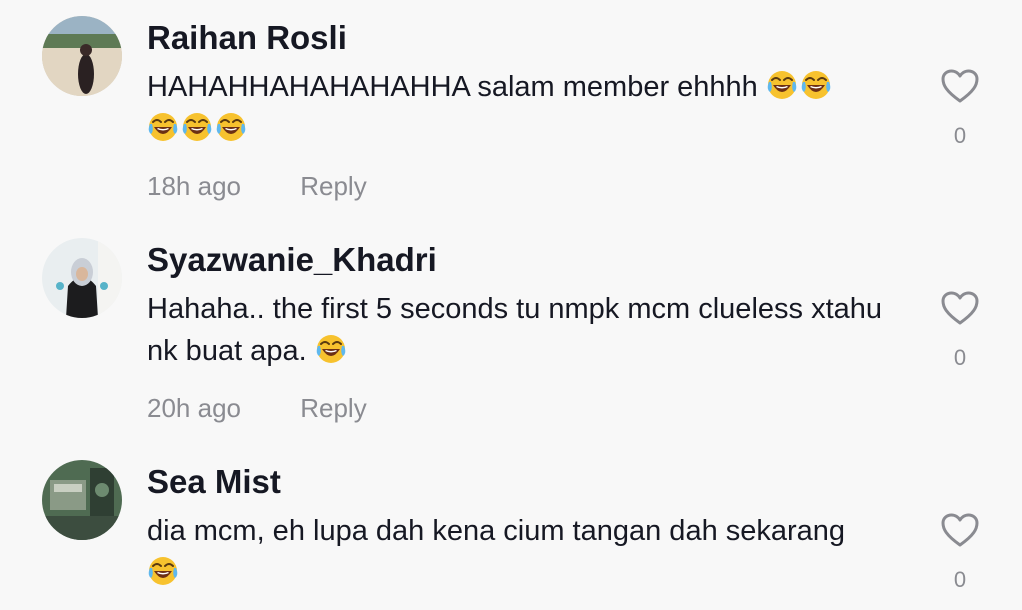 The width and height of the screenshot is (1022, 610). What do you see at coordinates (292, 260) in the screenshot?
I see `comment-username: Syazwanie_Khadri` at bounding box center [292, 260].